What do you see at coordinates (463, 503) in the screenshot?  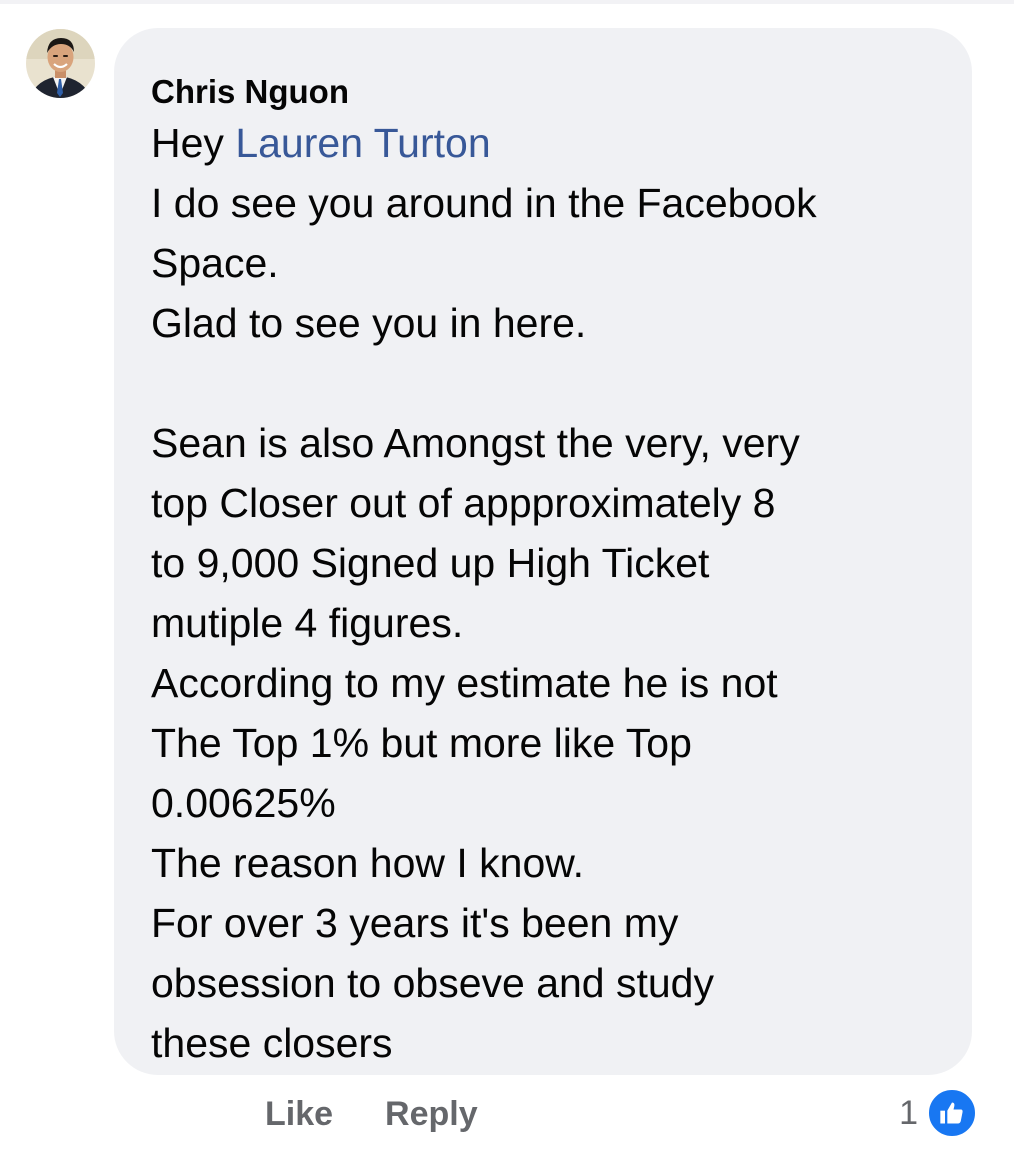 I see `comment-line: top Closer out of appproximately 8` at bounding box center [463, 503].